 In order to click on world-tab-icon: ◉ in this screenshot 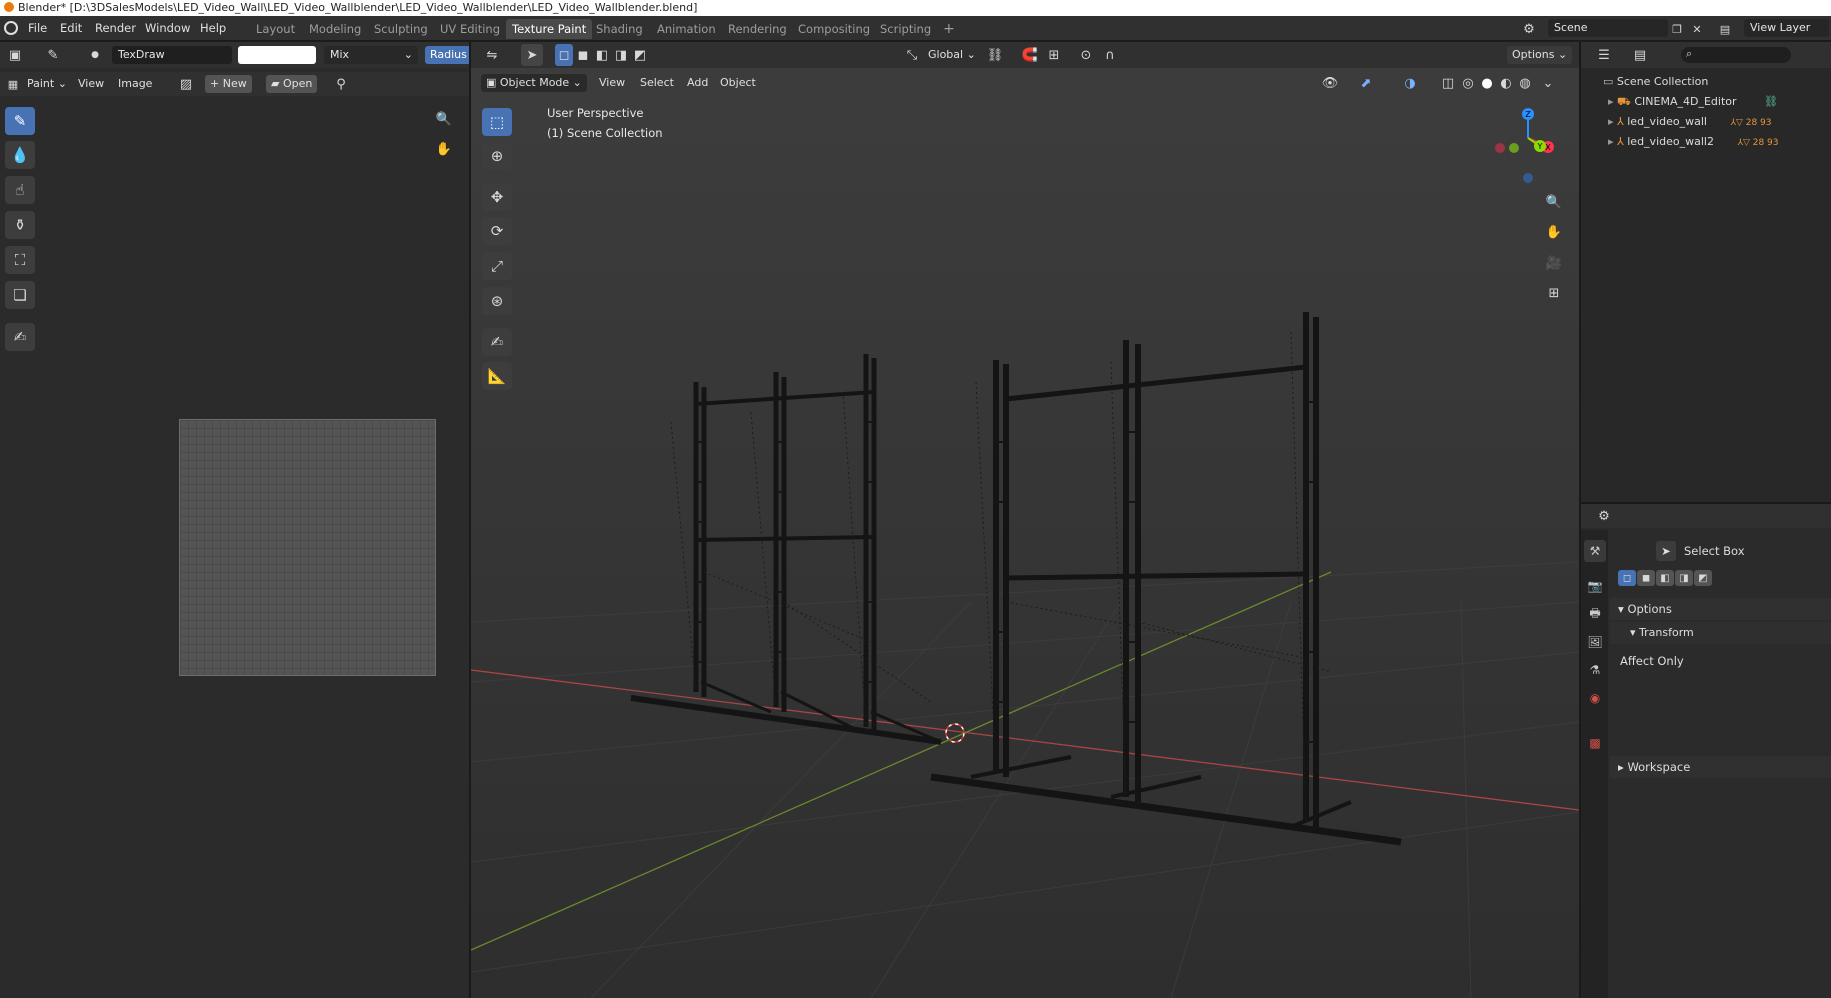, I will do `click(1595, 698)`.